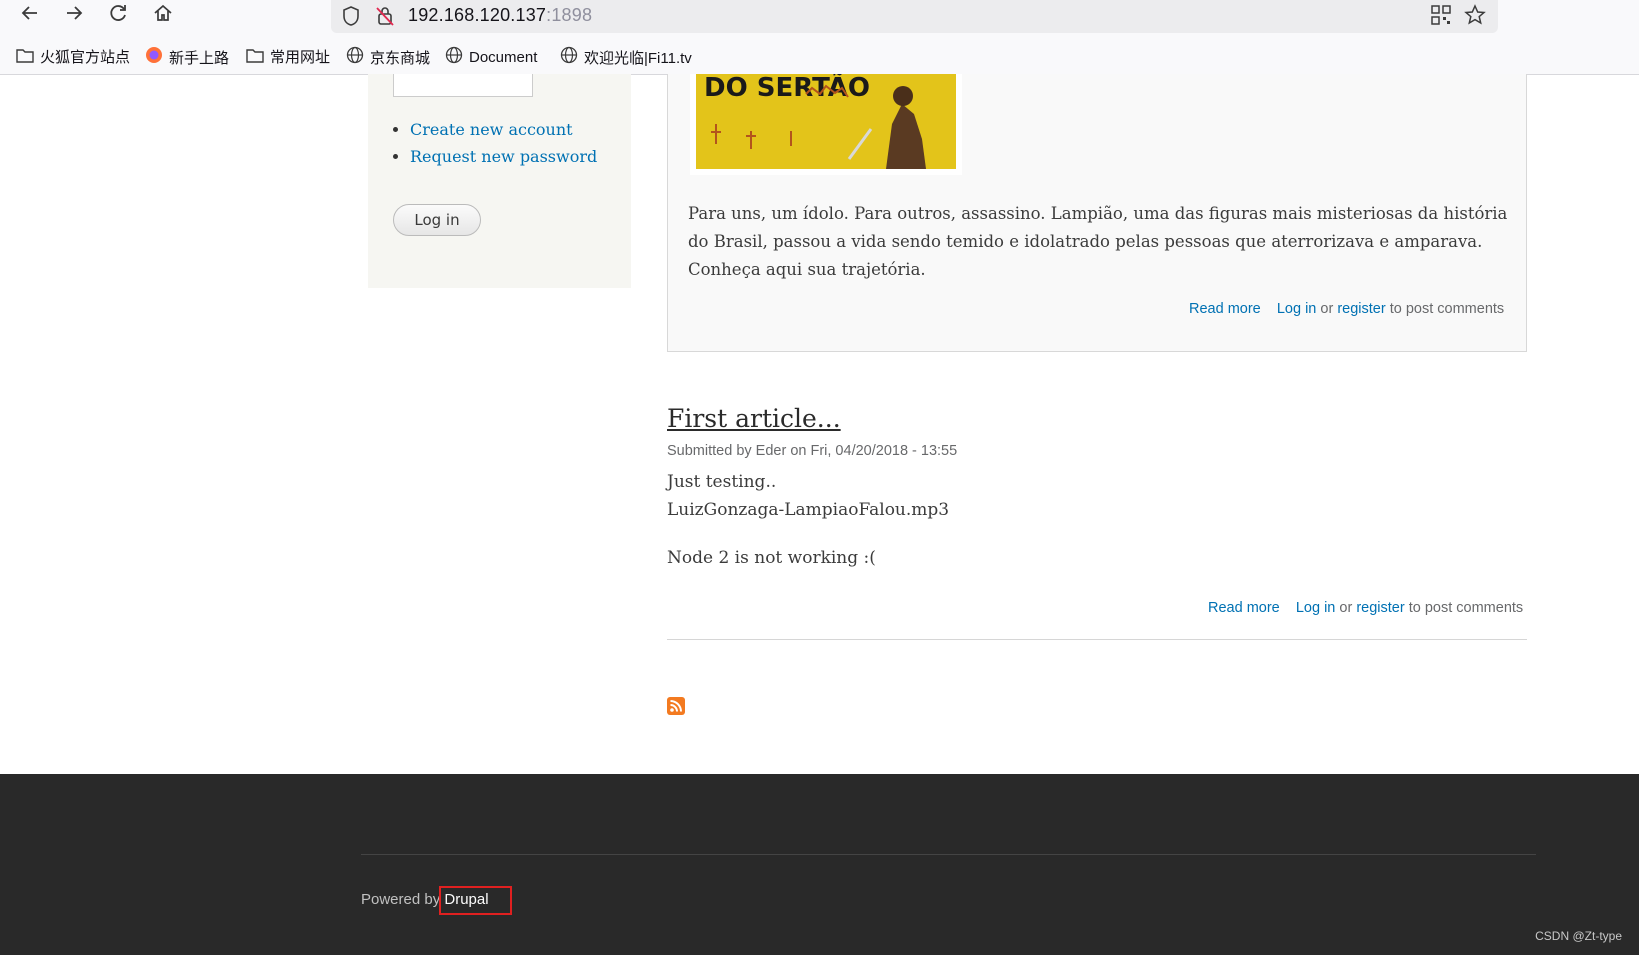  Describe the element at coordinates (676, 706) in the screenshot. I see `rss-feed-icon` at that location.